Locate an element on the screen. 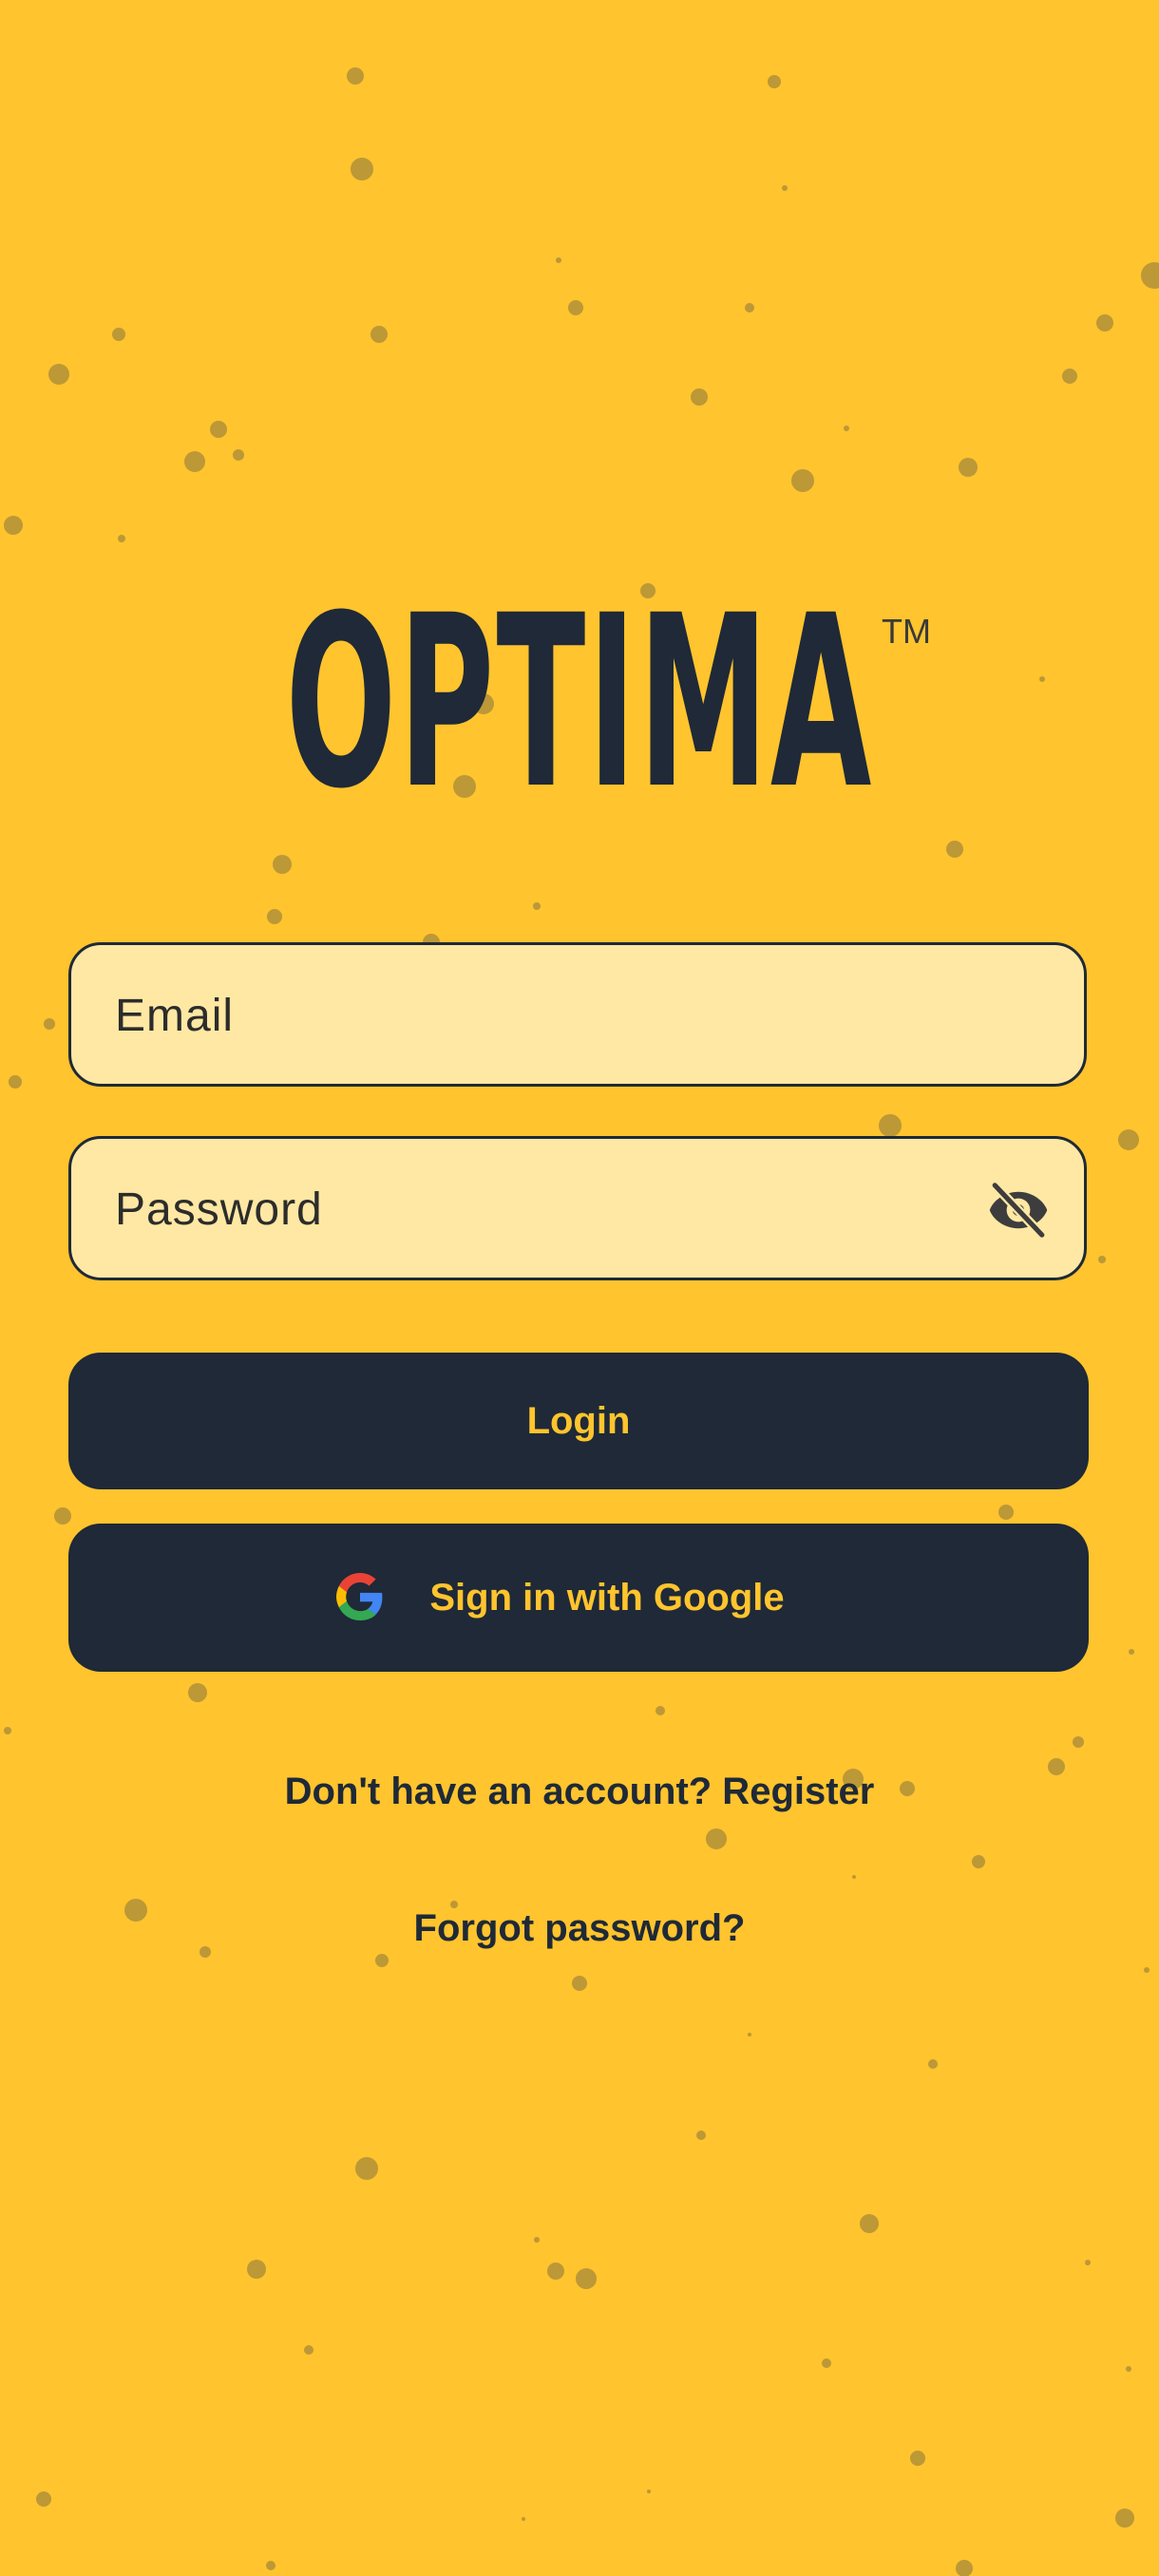  logo-wordmark: OPTIMA is located at coordinates (579, 702).